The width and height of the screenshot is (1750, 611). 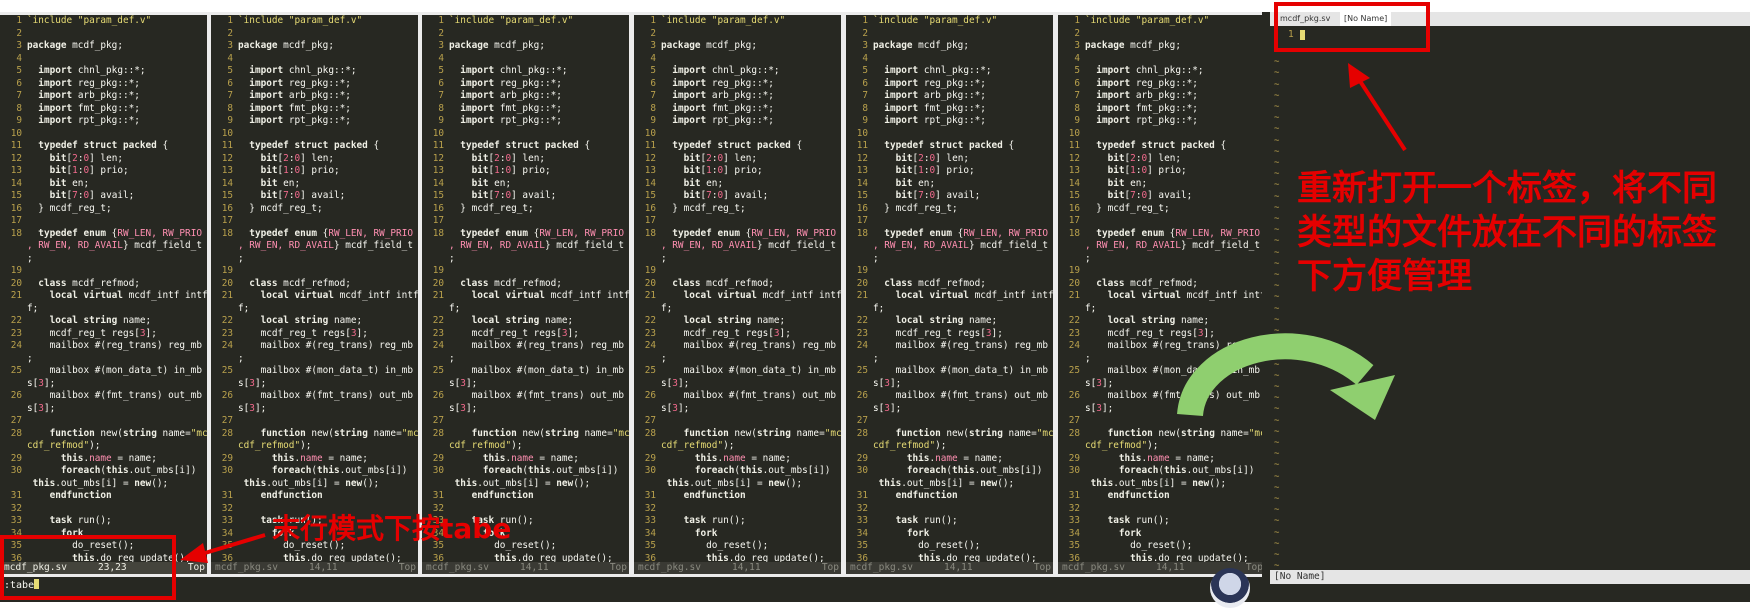 What do you see at coordinates (1230, 588) in the screenshot?
I see `avatar` at bounding box center [1230, 588].